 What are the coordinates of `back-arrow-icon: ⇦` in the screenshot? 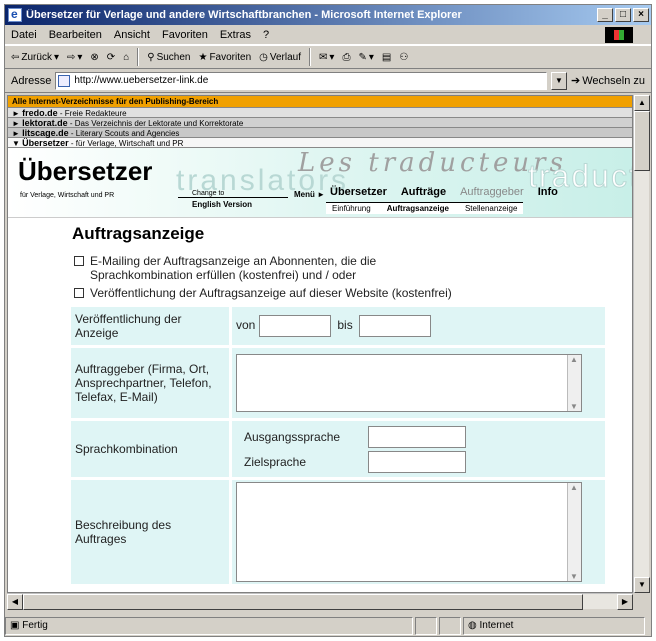 It's located at (15, 57).